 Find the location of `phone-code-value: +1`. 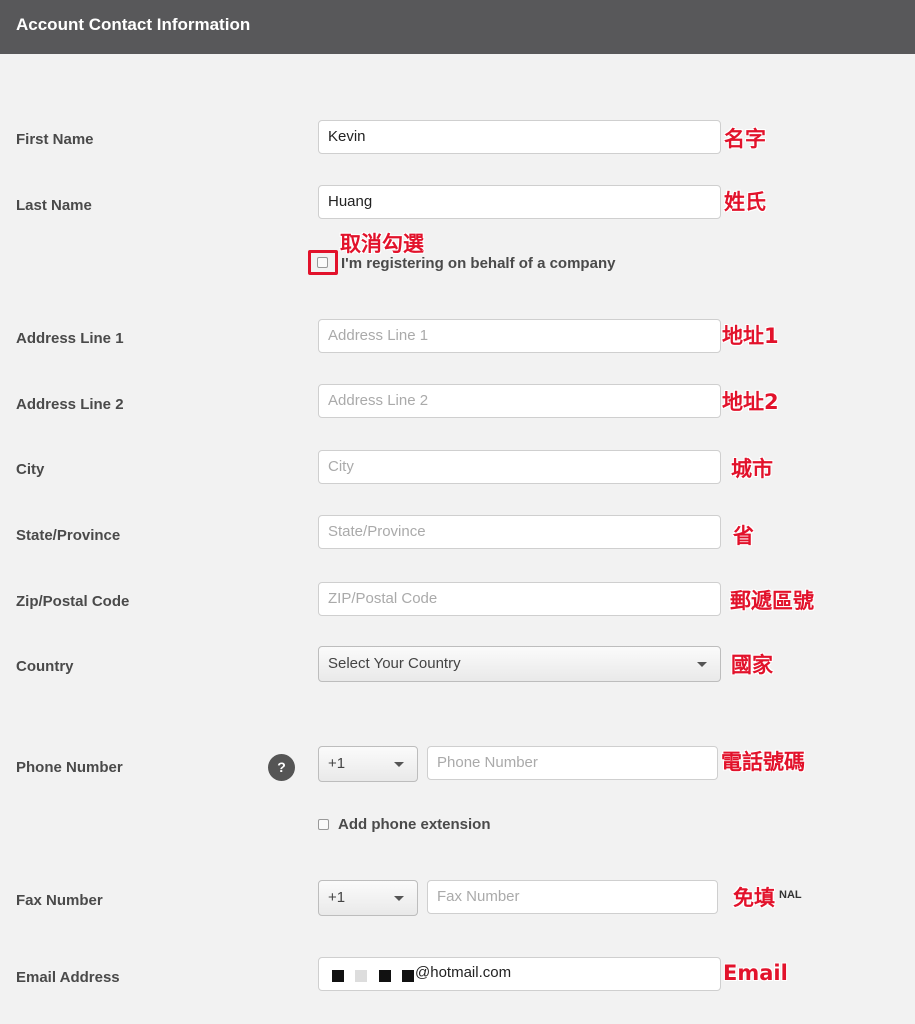

phone-code-value: +1 is located at coordinates (337, 763).